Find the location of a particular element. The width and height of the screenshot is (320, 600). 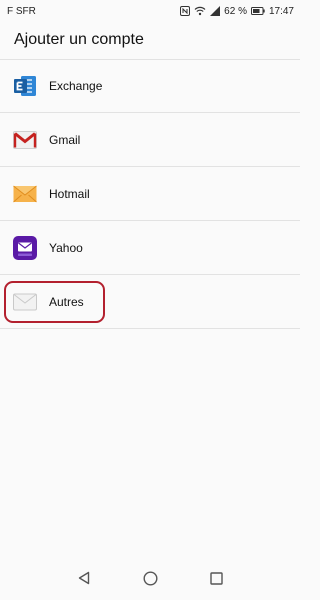

selection-highlight is located at coordinates (54, 302).